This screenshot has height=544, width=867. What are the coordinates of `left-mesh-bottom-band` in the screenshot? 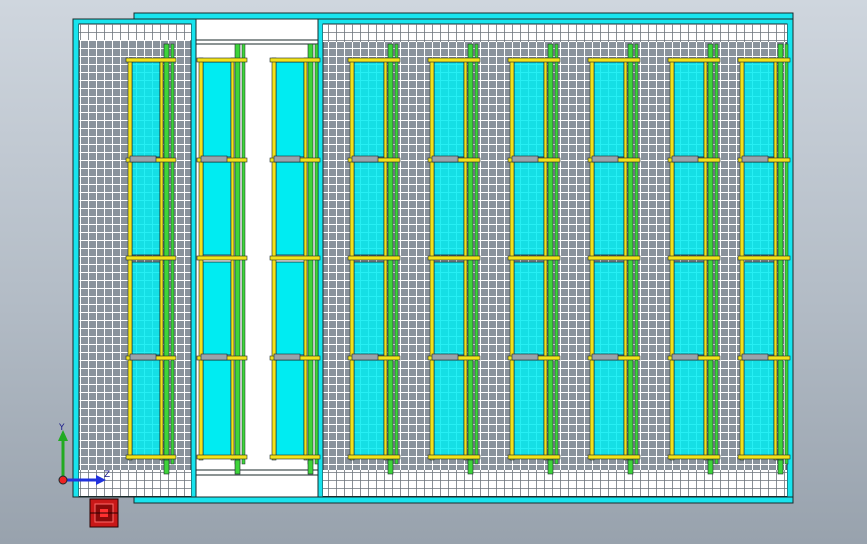 It's located at (135, 483).